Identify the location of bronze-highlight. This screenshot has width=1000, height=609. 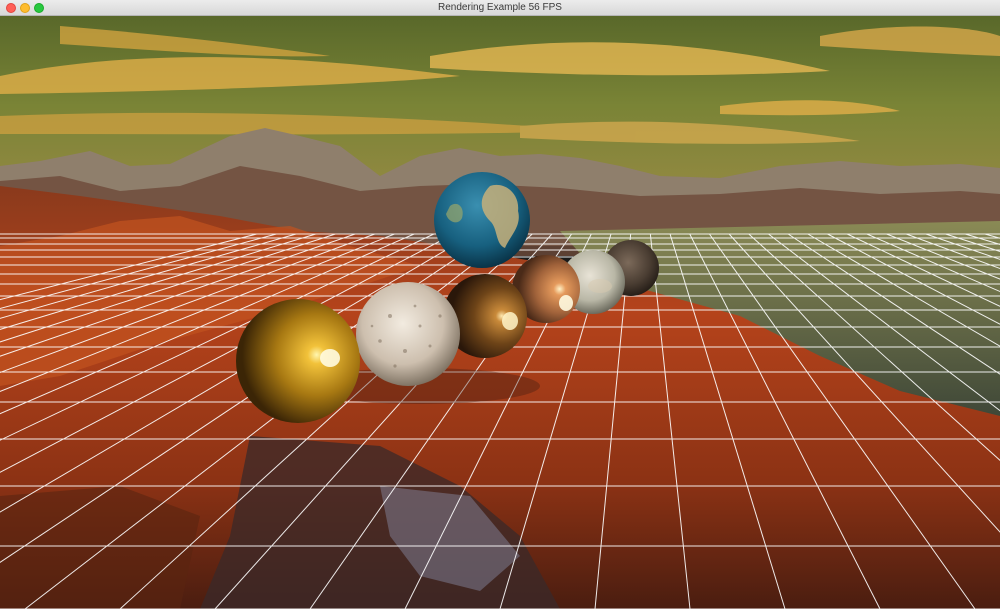
(510, 321).